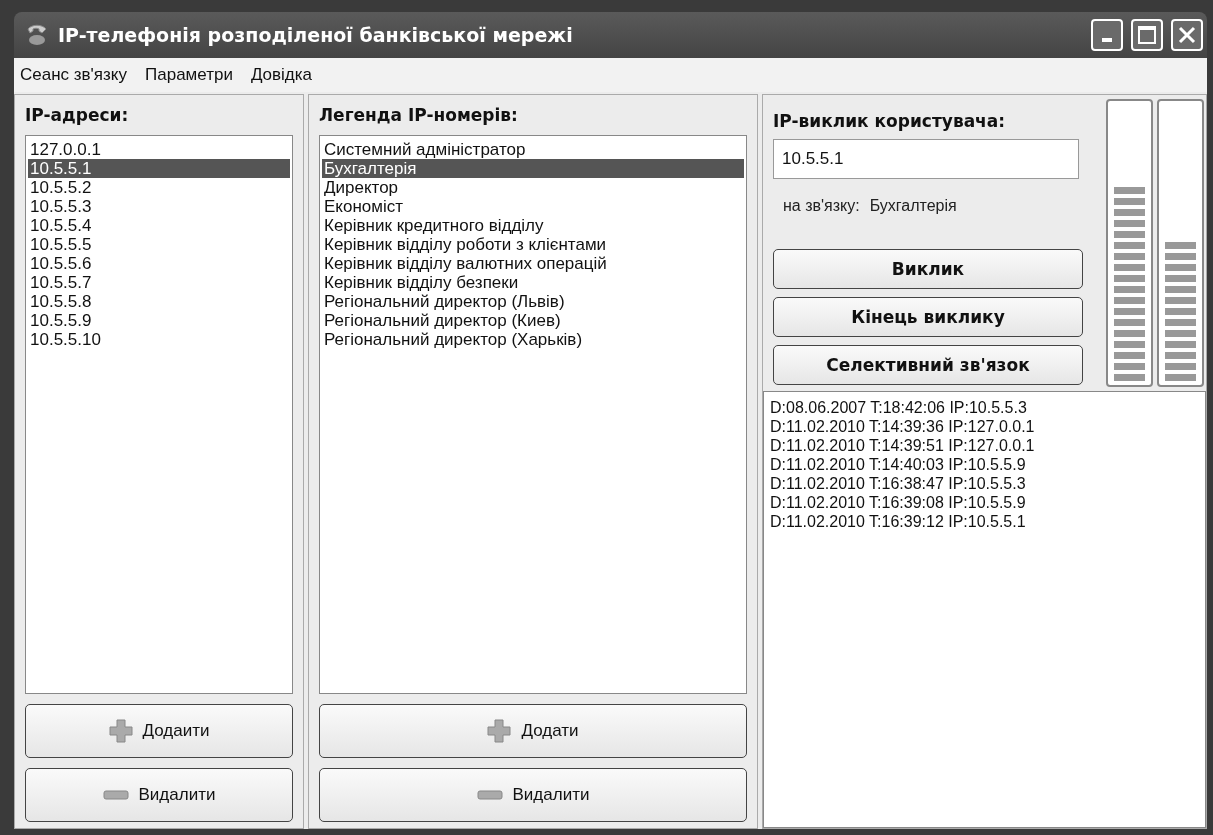 This screenshot has height=835, width=1213. What do you see at coordinates (821, 206) in the screenshot?
I see `status-label: на зв'язку:` at bounding box center [821, 206].